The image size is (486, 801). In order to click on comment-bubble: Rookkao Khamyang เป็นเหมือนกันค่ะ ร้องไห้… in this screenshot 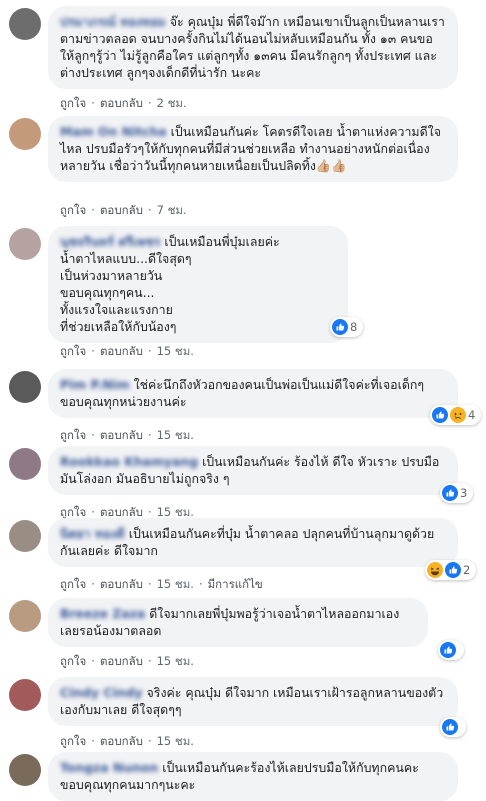, I will do `click(253, 470)`.